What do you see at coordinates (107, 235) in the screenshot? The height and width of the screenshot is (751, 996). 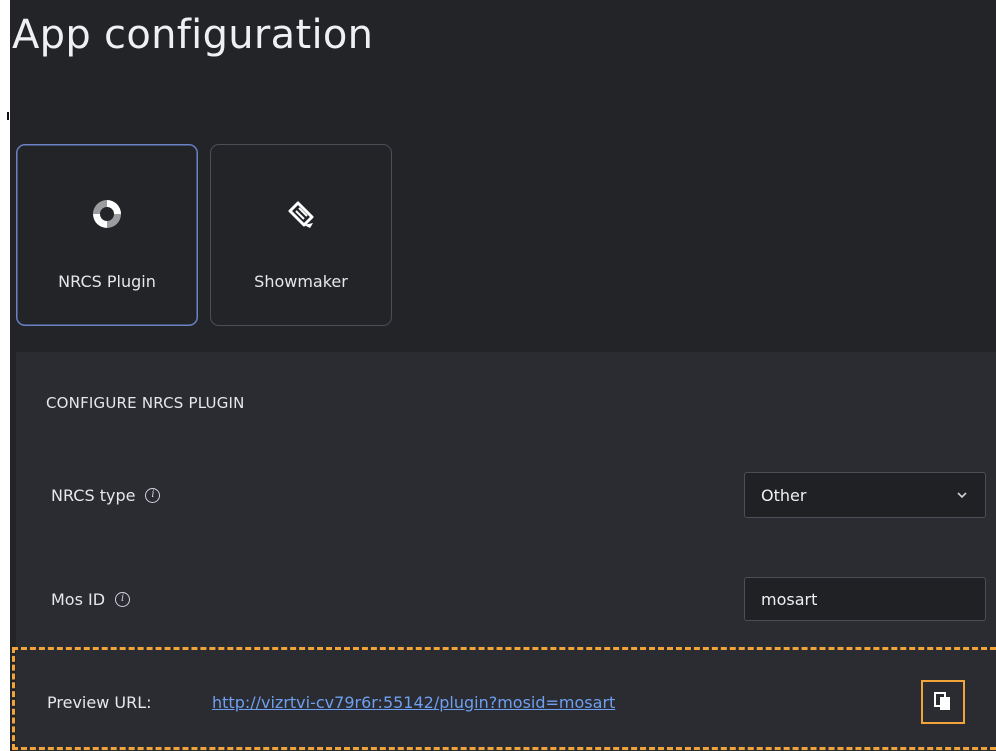 I see `tile-nrcs-plugin: NRCS Plugin` at bounding box center [107, 235].